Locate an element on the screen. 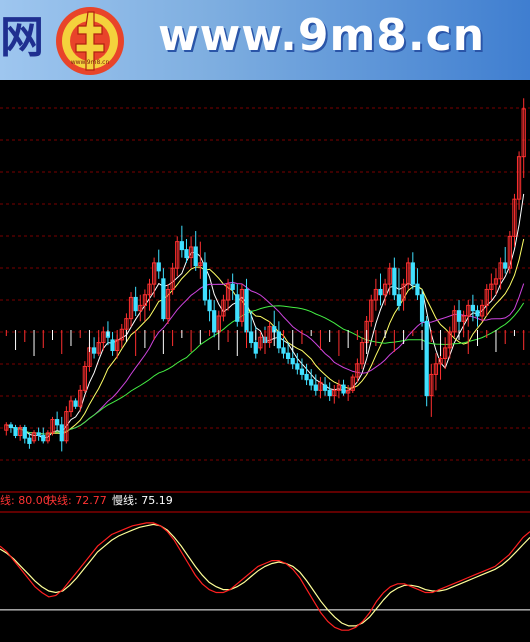  indicator-value-0: 80.00 is located at coordinates (34, 500).